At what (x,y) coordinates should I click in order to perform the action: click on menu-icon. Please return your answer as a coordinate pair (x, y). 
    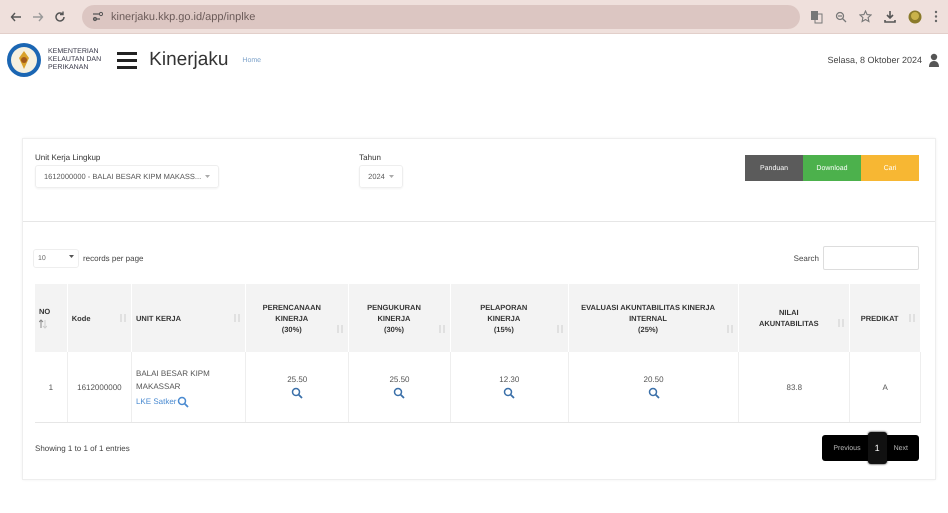
    Looking at the image, I should click on (127, 60).